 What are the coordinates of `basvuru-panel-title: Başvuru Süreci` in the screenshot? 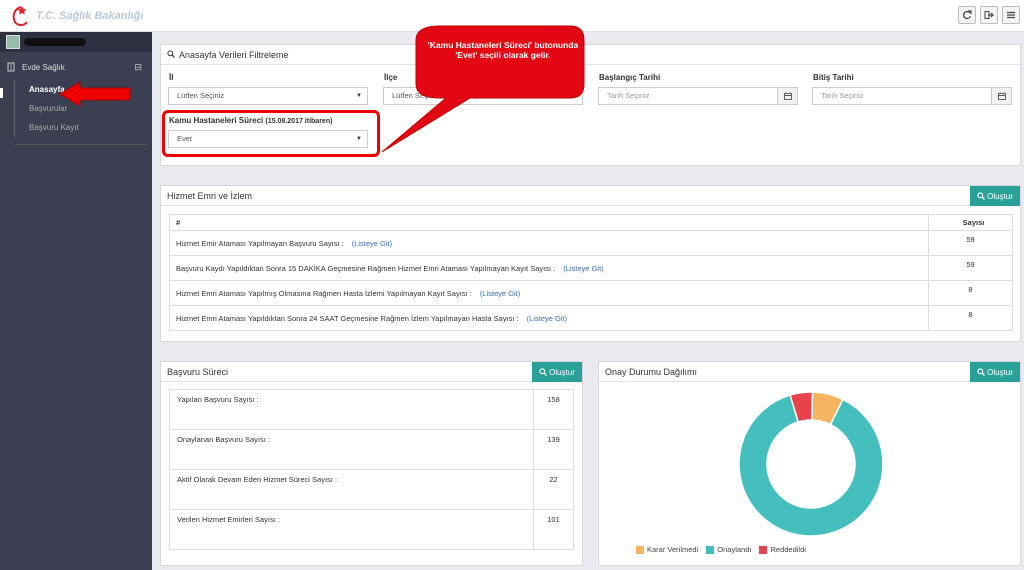 It's located at (198, 371).